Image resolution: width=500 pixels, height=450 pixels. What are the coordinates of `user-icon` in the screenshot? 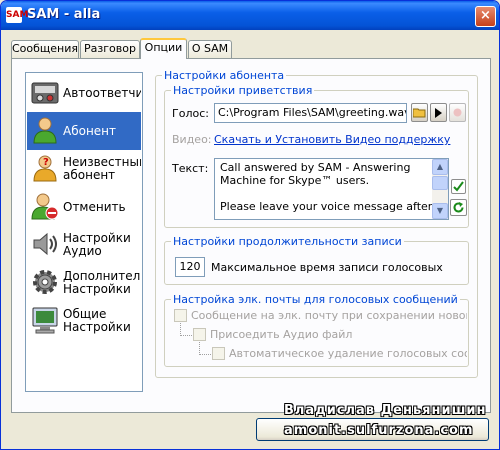 It's located at (45, 130).